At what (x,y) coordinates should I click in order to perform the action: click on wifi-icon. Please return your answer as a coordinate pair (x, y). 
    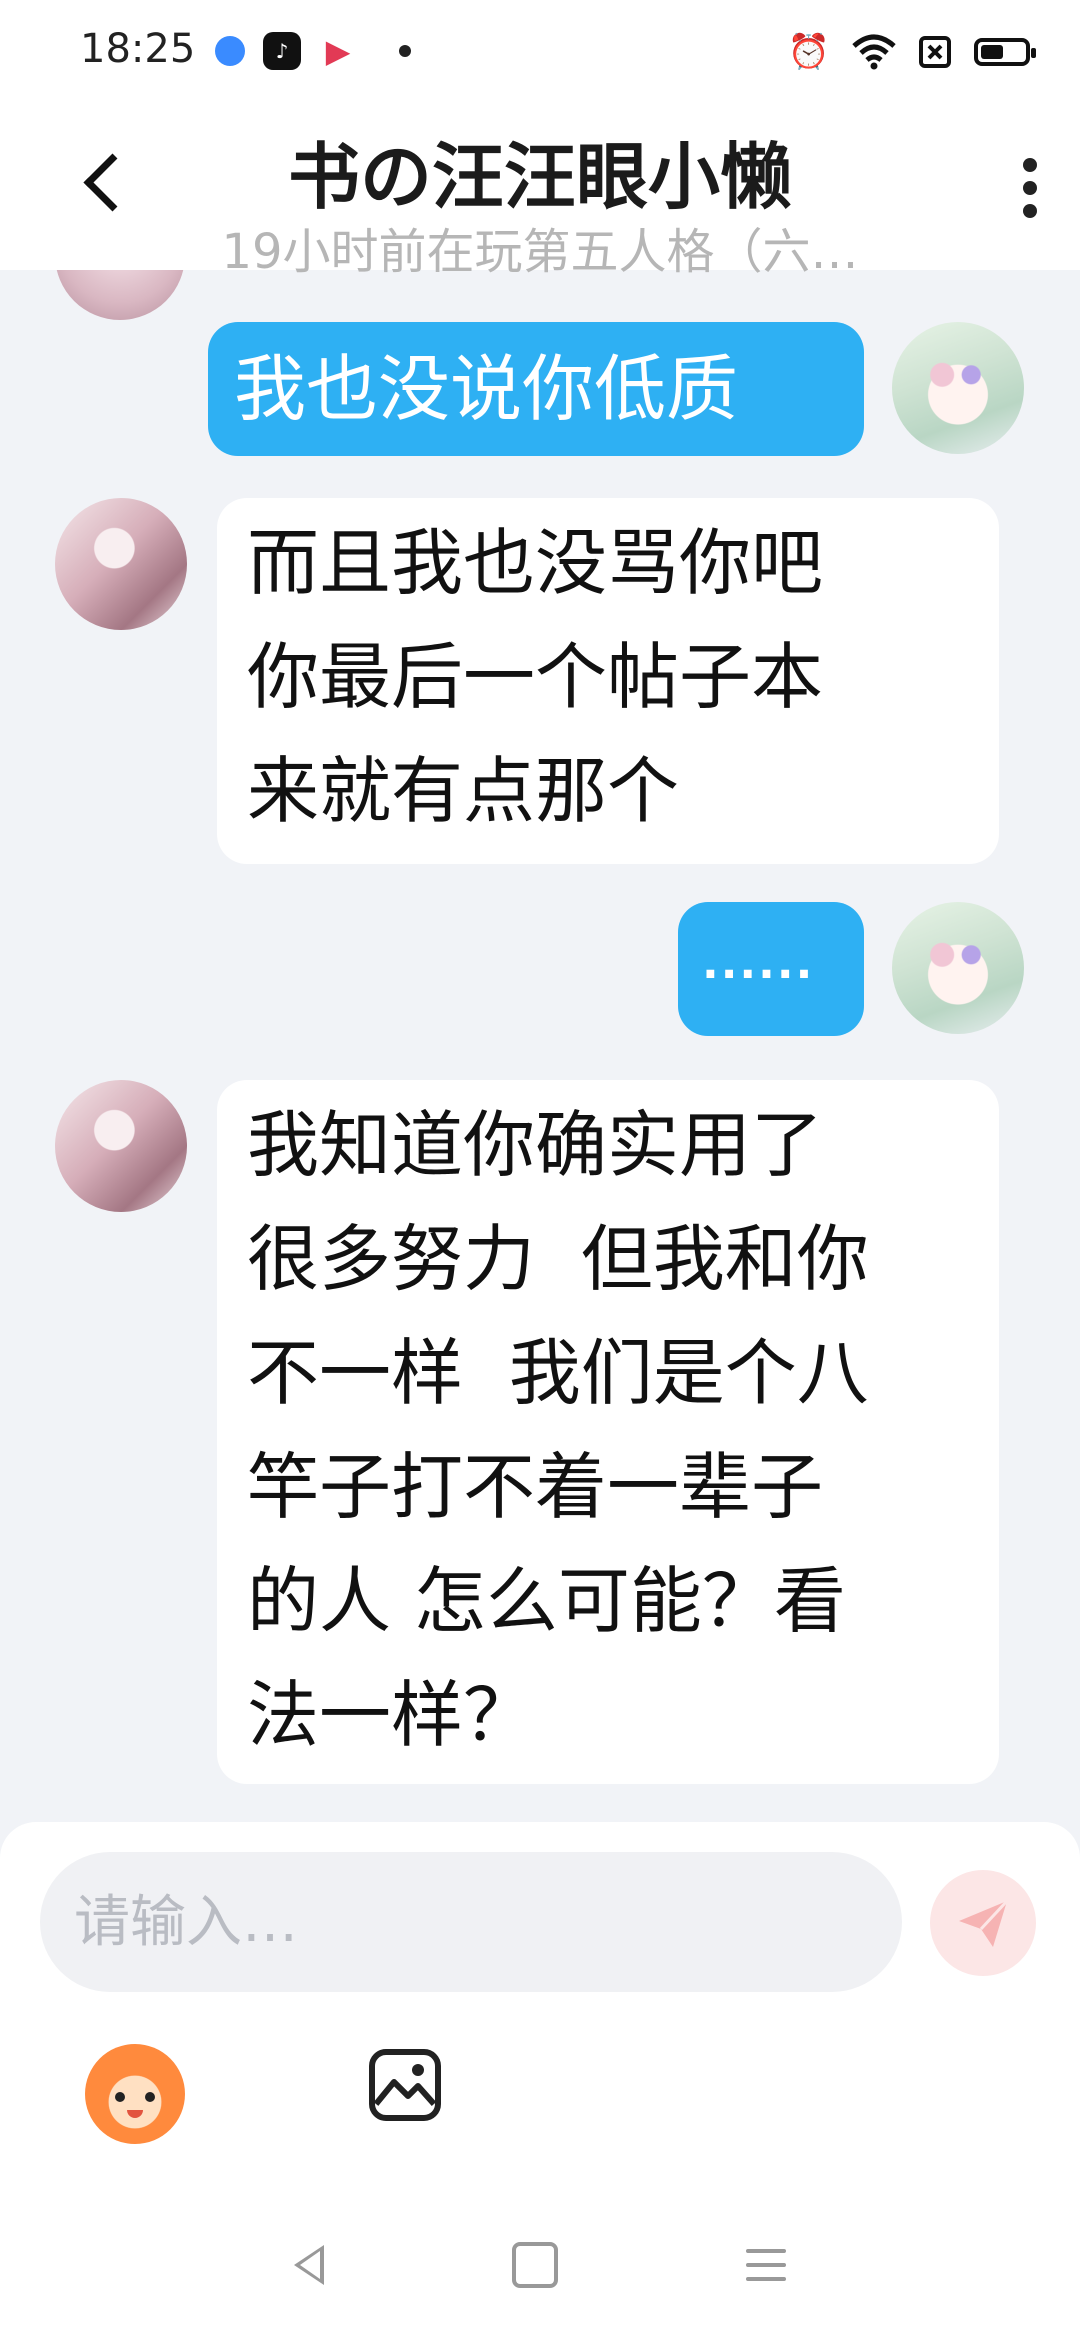
    Looking at the image, I should click on (874, 52).